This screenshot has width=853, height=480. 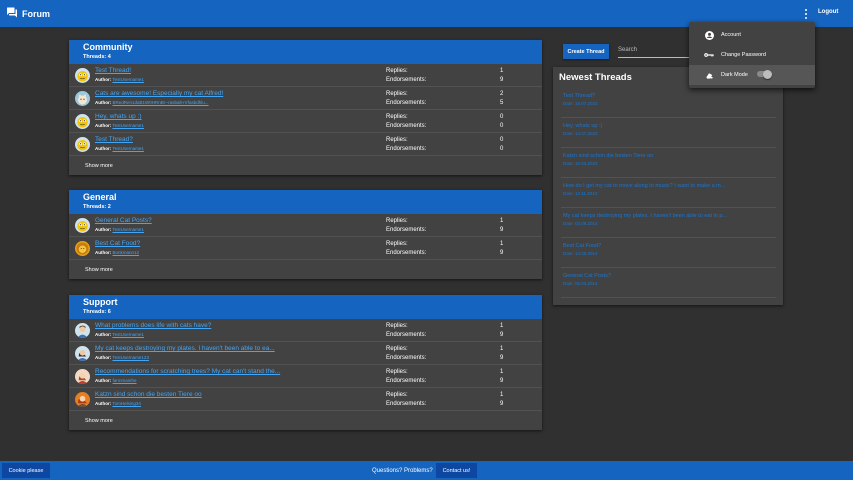 What do you see at coordinates (668, 254) in the screenshot?
I see `newest-thread-item: Best Cat Food? Date: 14.05.2014` at bounding box center [668, 254].